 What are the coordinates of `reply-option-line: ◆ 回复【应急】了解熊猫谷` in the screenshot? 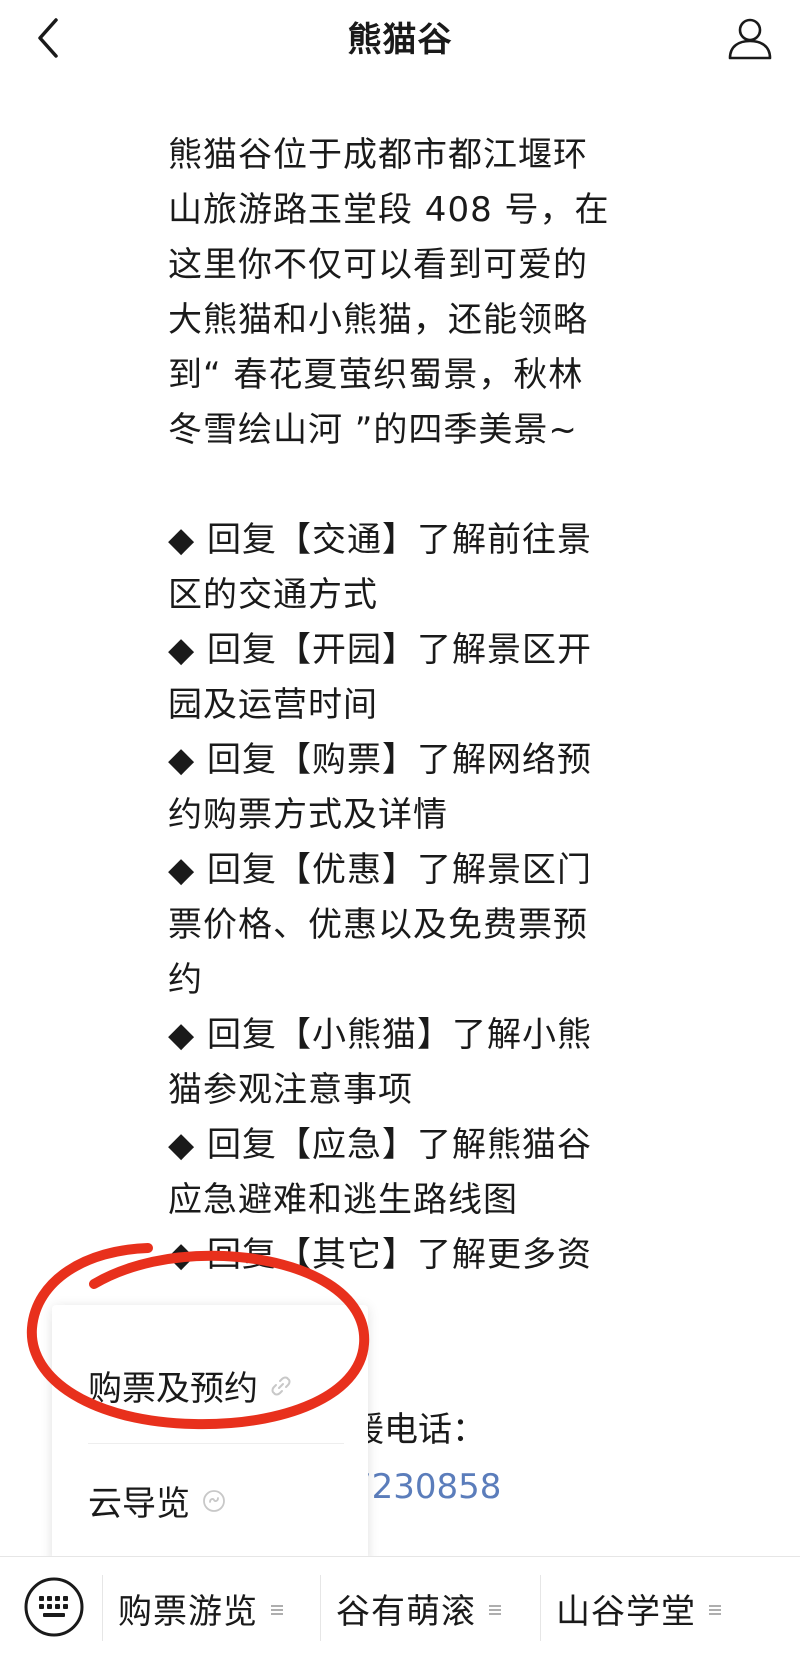 It's located at (380, 1145).